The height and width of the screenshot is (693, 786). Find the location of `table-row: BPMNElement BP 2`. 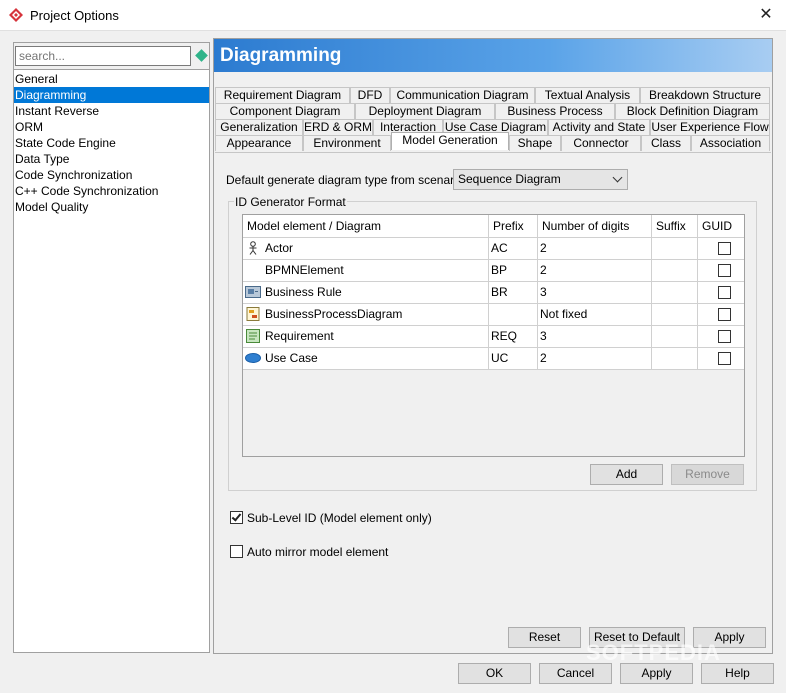

table-row: BPMNElement BP 2 is located at coordinates (493, 271).